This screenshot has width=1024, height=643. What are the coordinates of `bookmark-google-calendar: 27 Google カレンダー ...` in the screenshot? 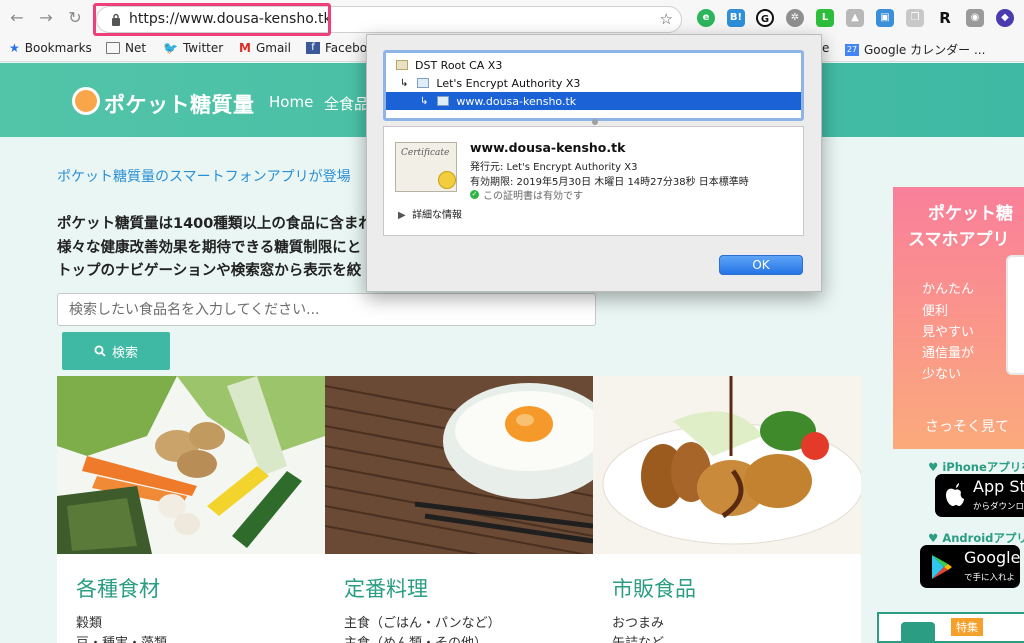 It's located at (915, 49).